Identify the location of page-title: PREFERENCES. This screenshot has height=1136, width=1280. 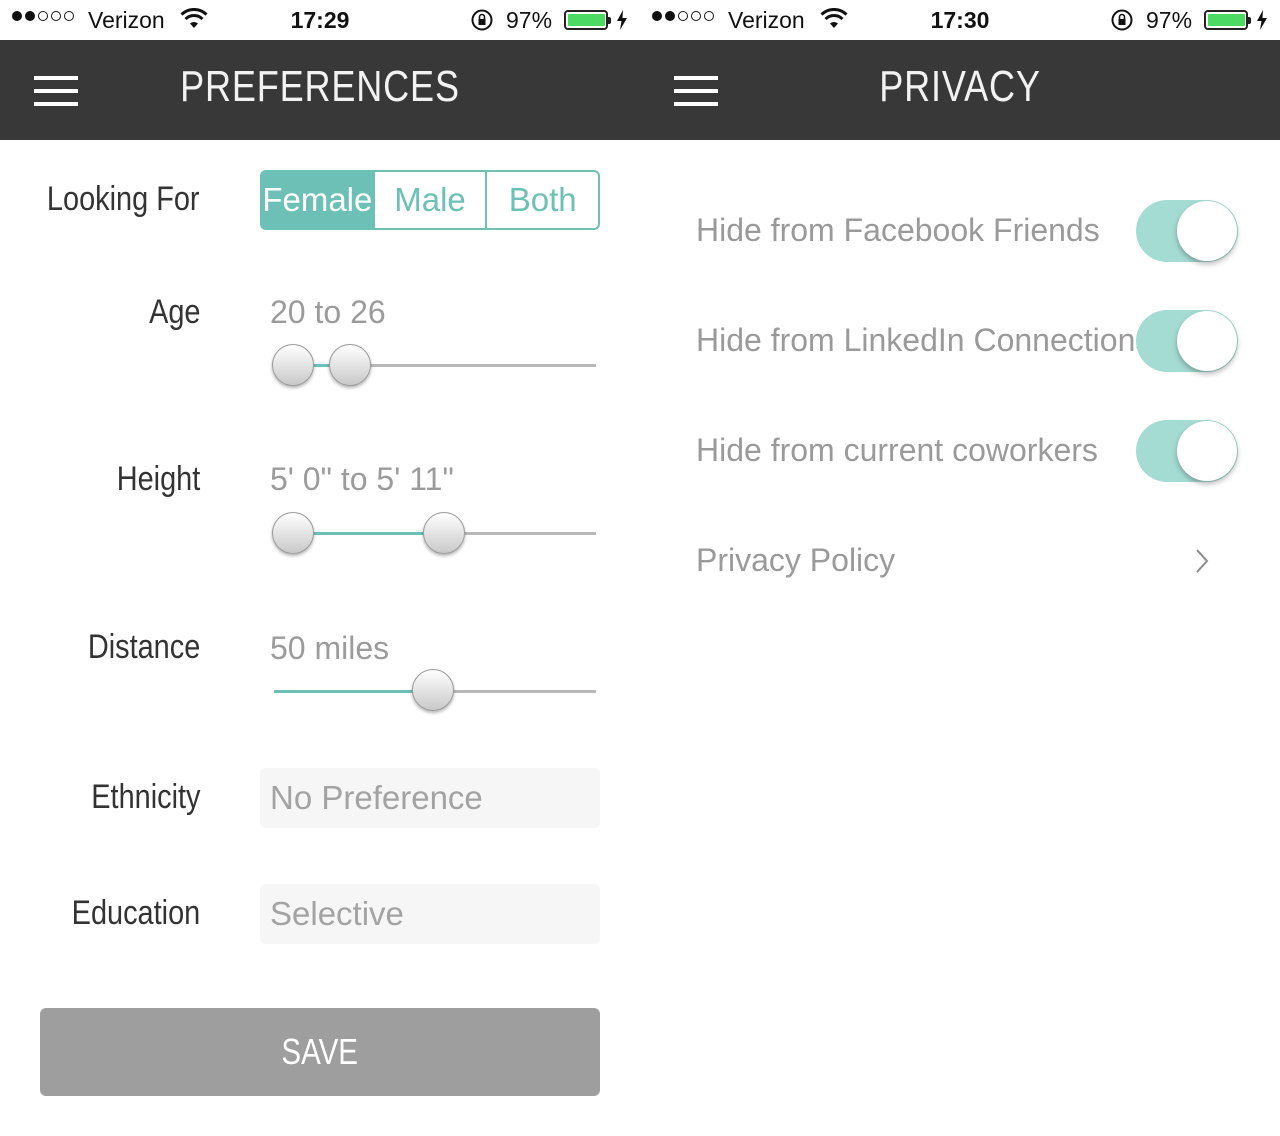
(320, 86).